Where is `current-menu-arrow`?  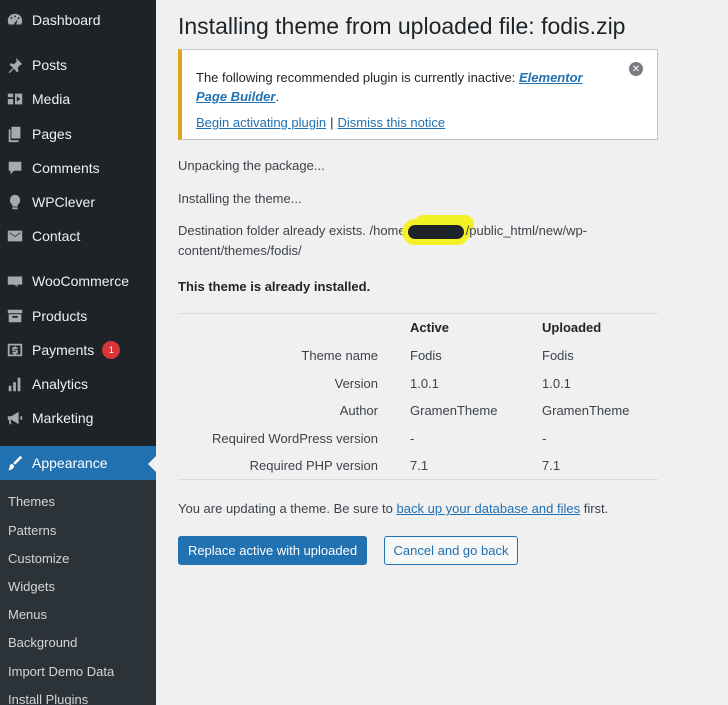 current-menu-arrow is located at coordinates (152, 464).